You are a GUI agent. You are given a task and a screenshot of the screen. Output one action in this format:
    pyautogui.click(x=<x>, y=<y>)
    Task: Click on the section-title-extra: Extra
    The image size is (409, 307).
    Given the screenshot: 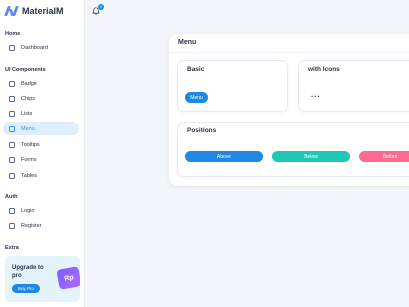 What is the action you would take?
    pyautogui.click(x=12, y=248)
    